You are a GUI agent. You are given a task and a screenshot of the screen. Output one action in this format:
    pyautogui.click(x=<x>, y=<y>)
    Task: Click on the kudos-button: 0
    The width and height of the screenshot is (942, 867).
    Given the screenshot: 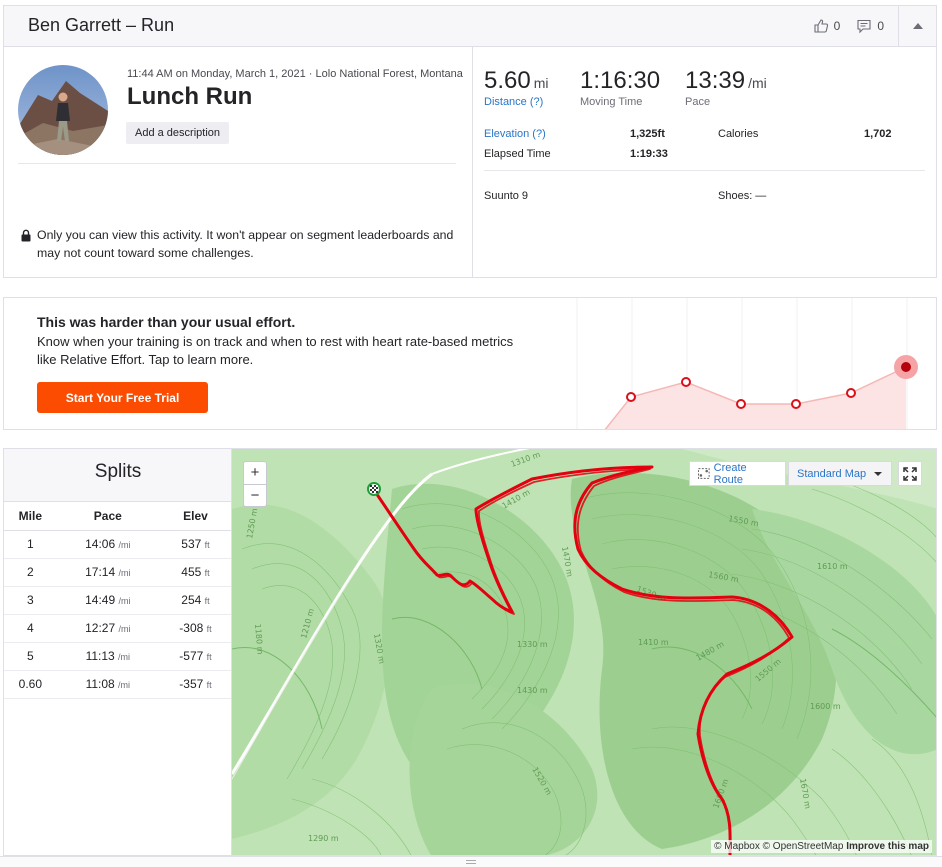 What is the action you would take?
    pyautogui.click(x=827, y=26)
    